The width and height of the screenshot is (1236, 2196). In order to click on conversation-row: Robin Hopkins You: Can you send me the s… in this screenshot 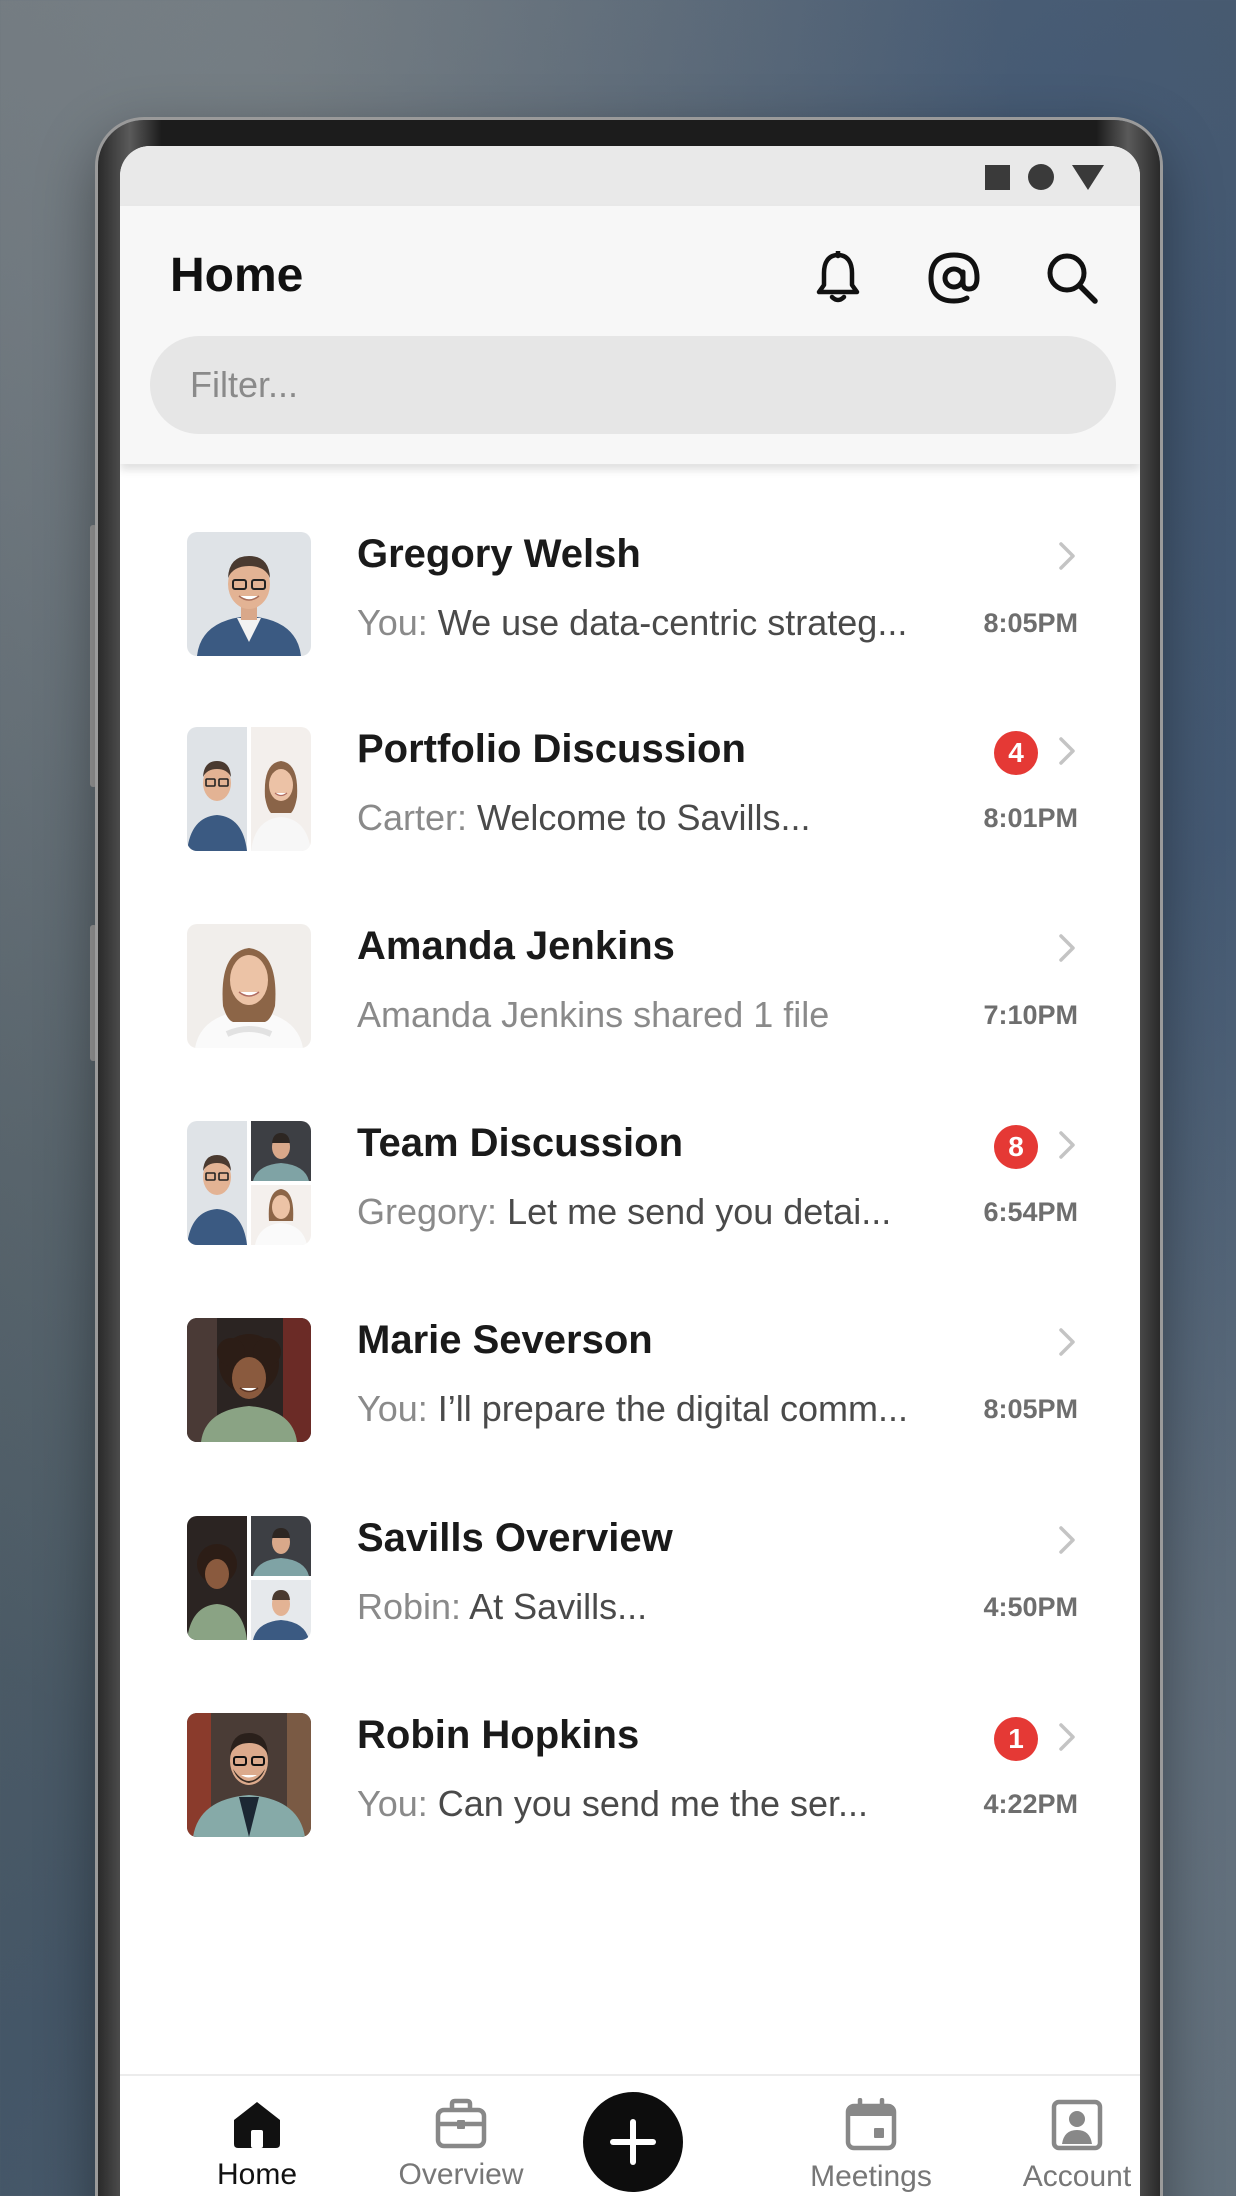, I will do `click(630, 1743)`.